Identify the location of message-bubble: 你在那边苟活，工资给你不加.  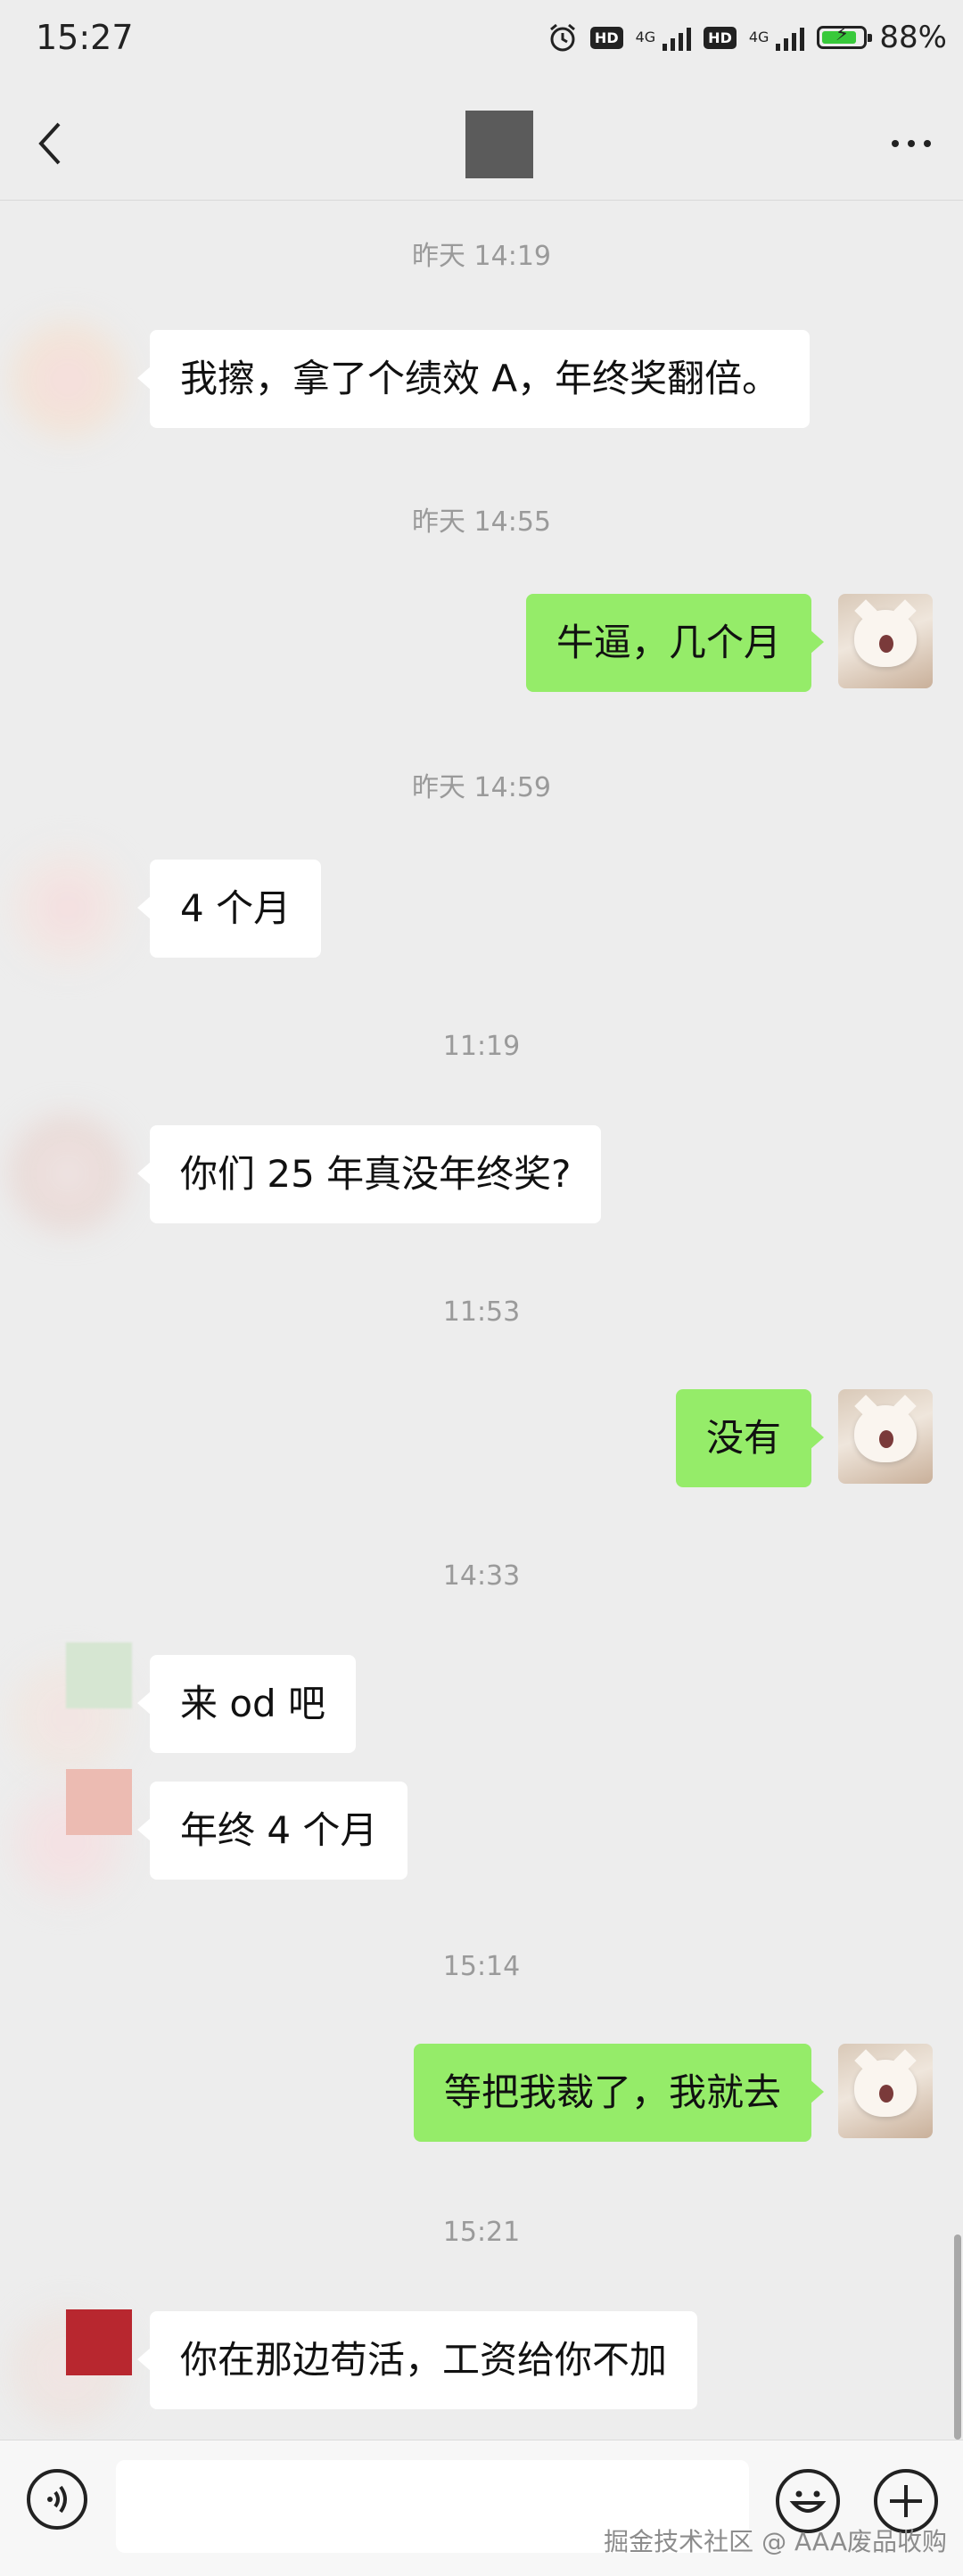
(417, 2360).